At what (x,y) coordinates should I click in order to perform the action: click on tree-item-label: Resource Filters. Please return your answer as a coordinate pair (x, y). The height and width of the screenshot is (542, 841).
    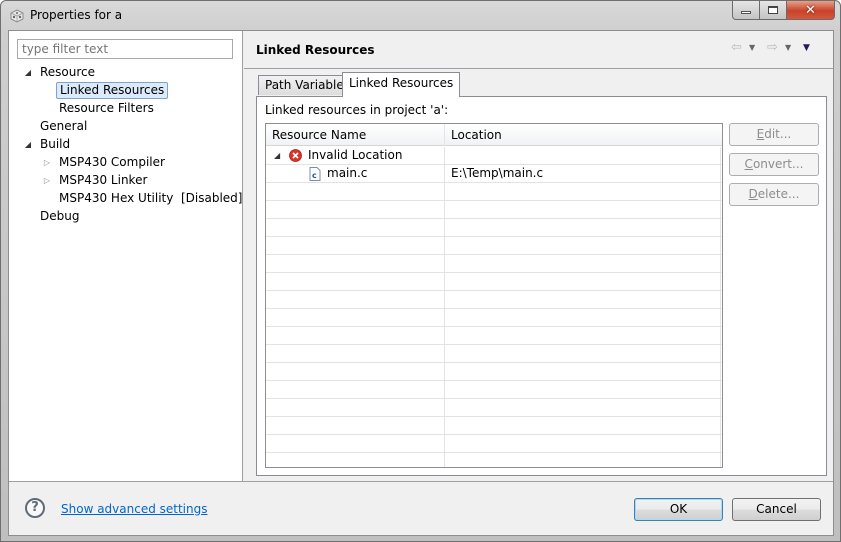
    Looking at the image, I should click on (106, 108).